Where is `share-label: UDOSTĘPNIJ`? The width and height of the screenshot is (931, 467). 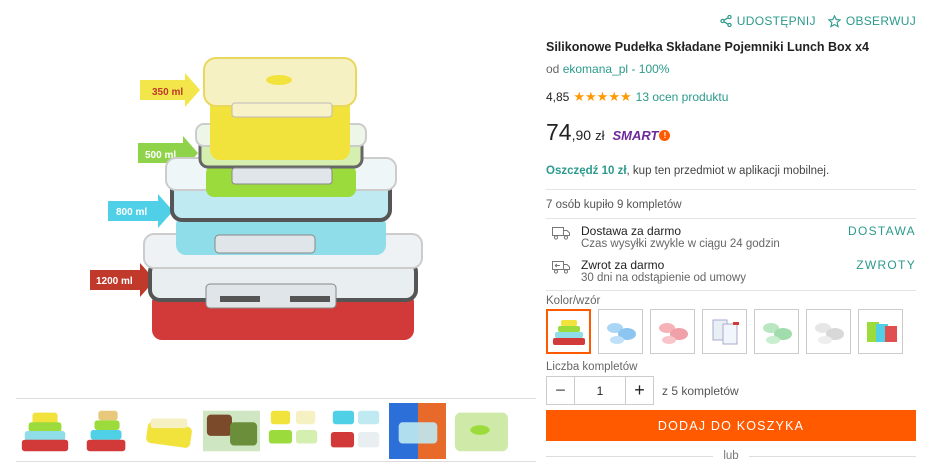 share-label: UDOSTĘPNIJ is located at coordinates (776, 21).